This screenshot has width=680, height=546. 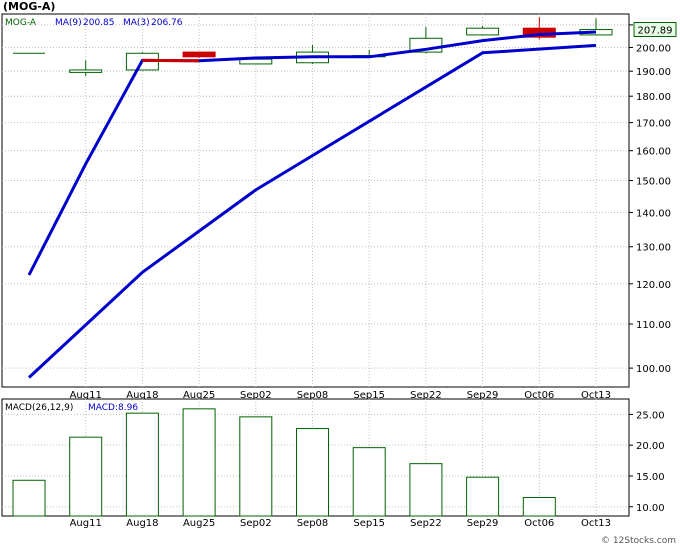 What do you see at coordinates (256, 523) in the screenshot?
I see `macd-x-tick-label: Sep02` at bounding box center [256, 523].